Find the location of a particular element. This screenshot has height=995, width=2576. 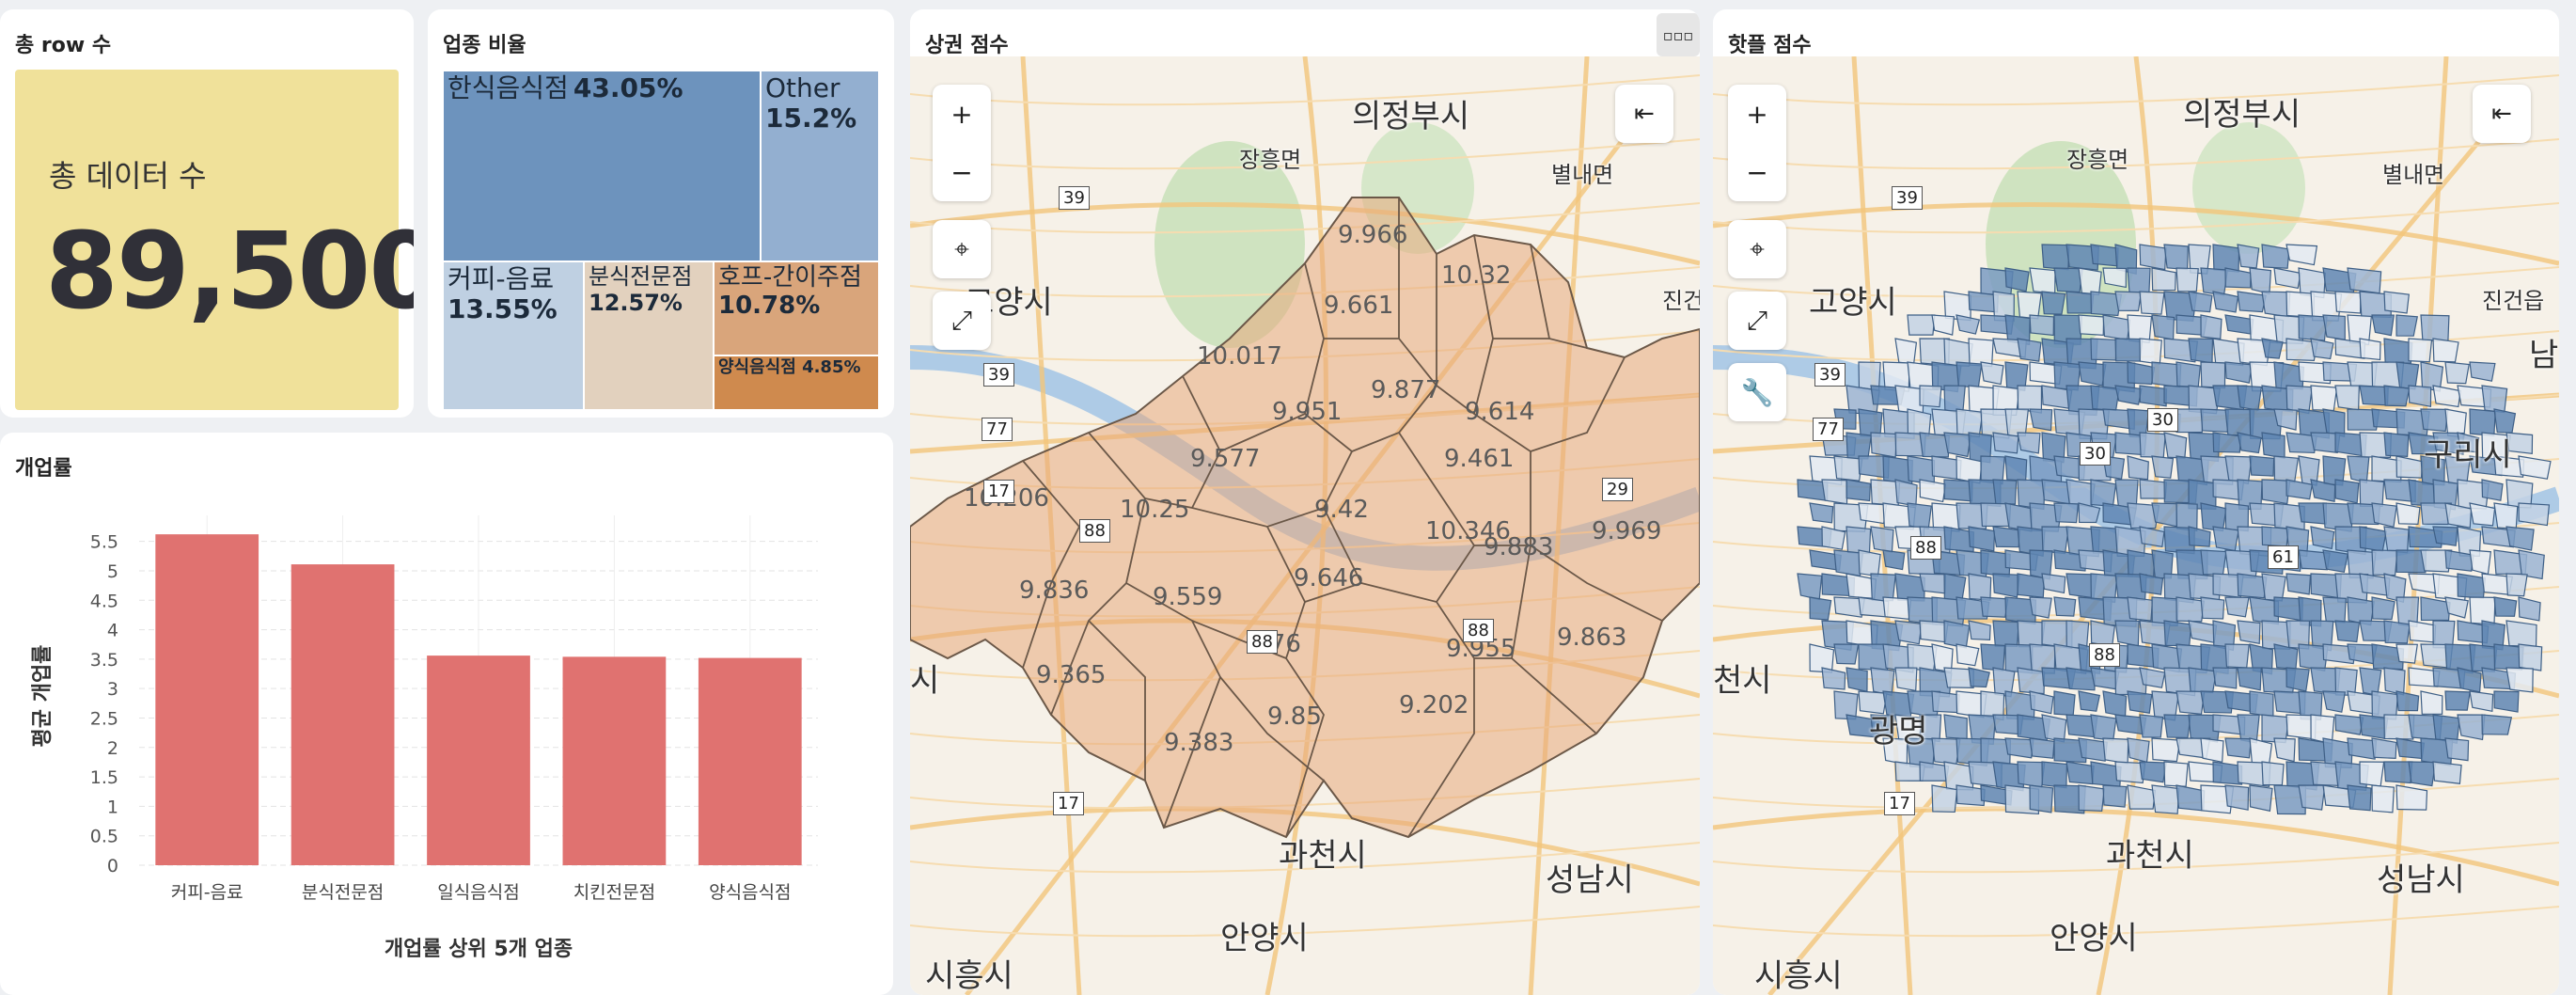

road-shield: 30 is located at coordinates (2162, 420).